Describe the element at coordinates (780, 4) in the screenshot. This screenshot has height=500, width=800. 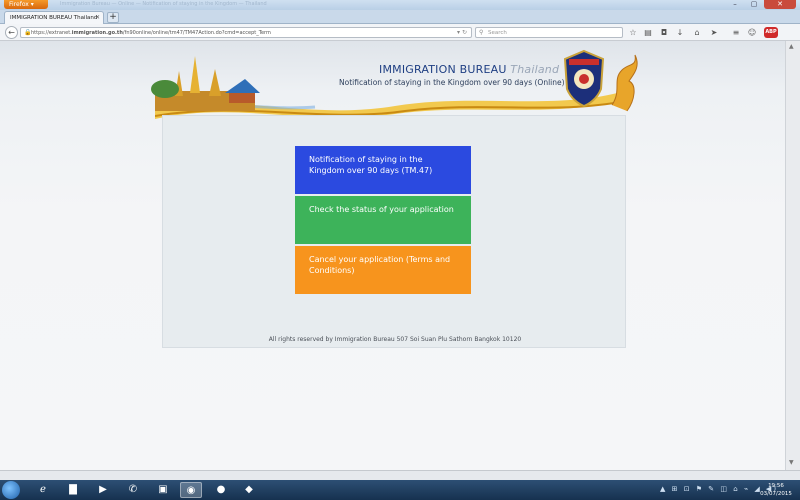
I see `close-window-icon: ✕` at that location.